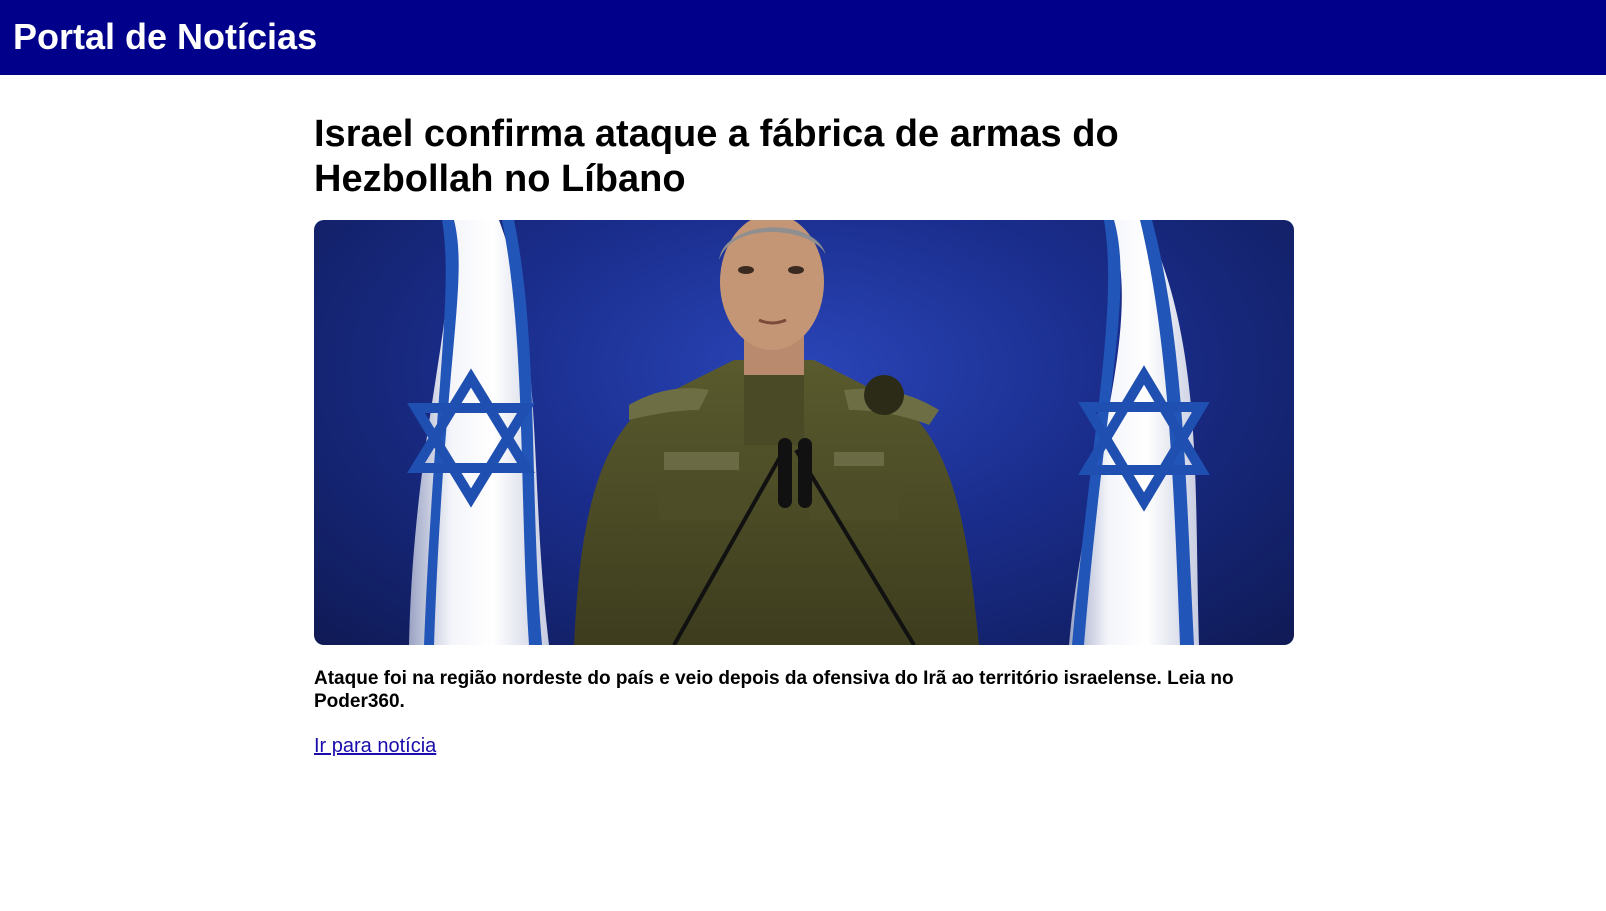 Image resolution: width=1606 pixels, height=911 pixels. Describe the element at coordinates (803, 37) in the screenshot. I see `site-header: Portal de Notícias` at that location.